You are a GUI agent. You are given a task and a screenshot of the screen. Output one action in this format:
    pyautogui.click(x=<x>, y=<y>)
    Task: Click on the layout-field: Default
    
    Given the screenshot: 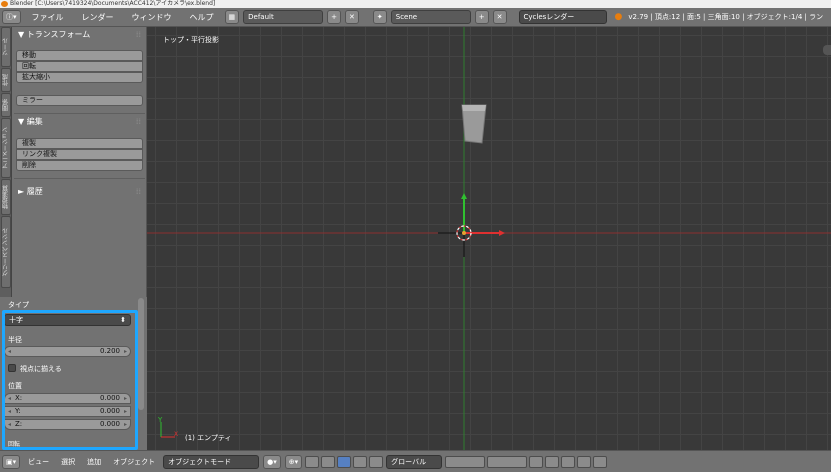 What is the action you would take?
    pyautogui.click(x=283, y=17)
    